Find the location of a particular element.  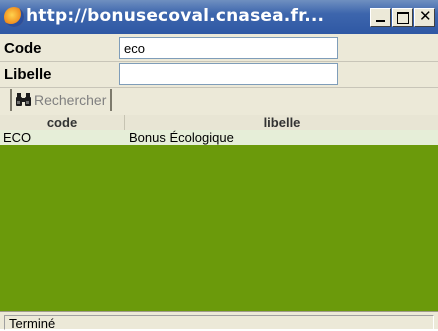

libelle-row: Libelle is located at coordinates (219, 75).